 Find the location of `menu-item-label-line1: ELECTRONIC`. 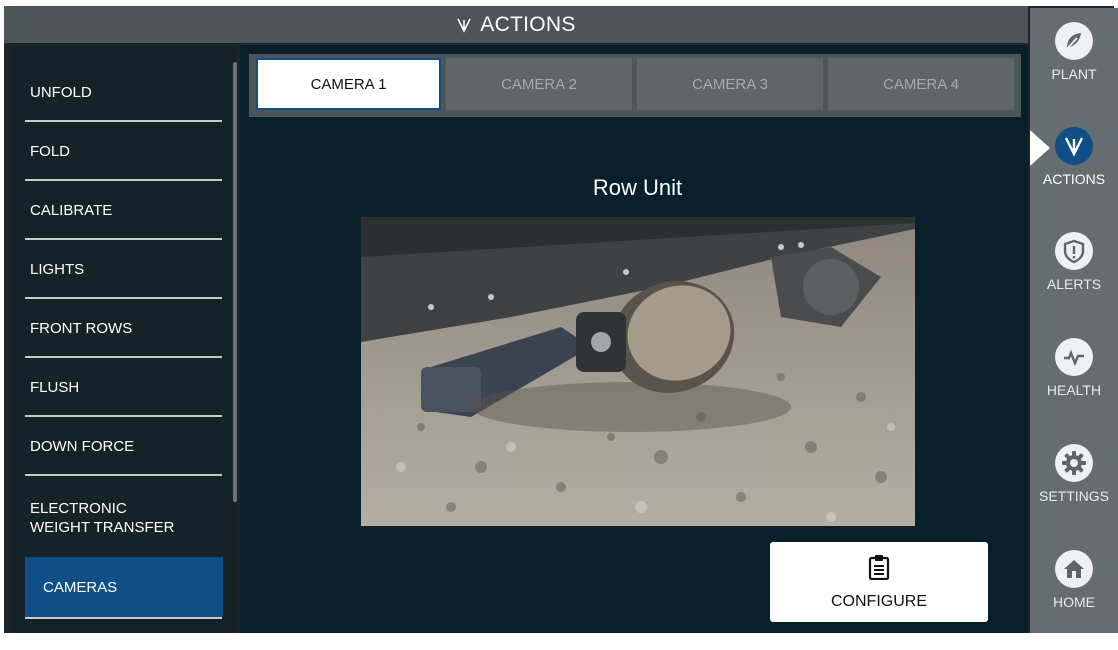

menu-item-label-line1: ELECTRONIC is located at coordinates (78, 508).